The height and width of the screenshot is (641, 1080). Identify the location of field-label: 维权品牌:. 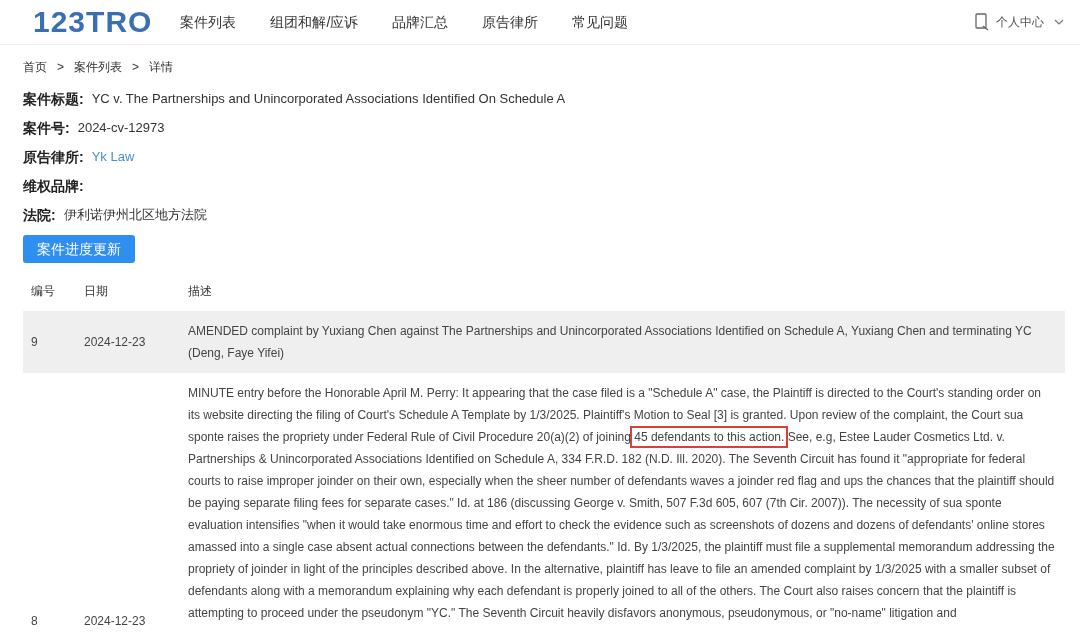
(53, 186).